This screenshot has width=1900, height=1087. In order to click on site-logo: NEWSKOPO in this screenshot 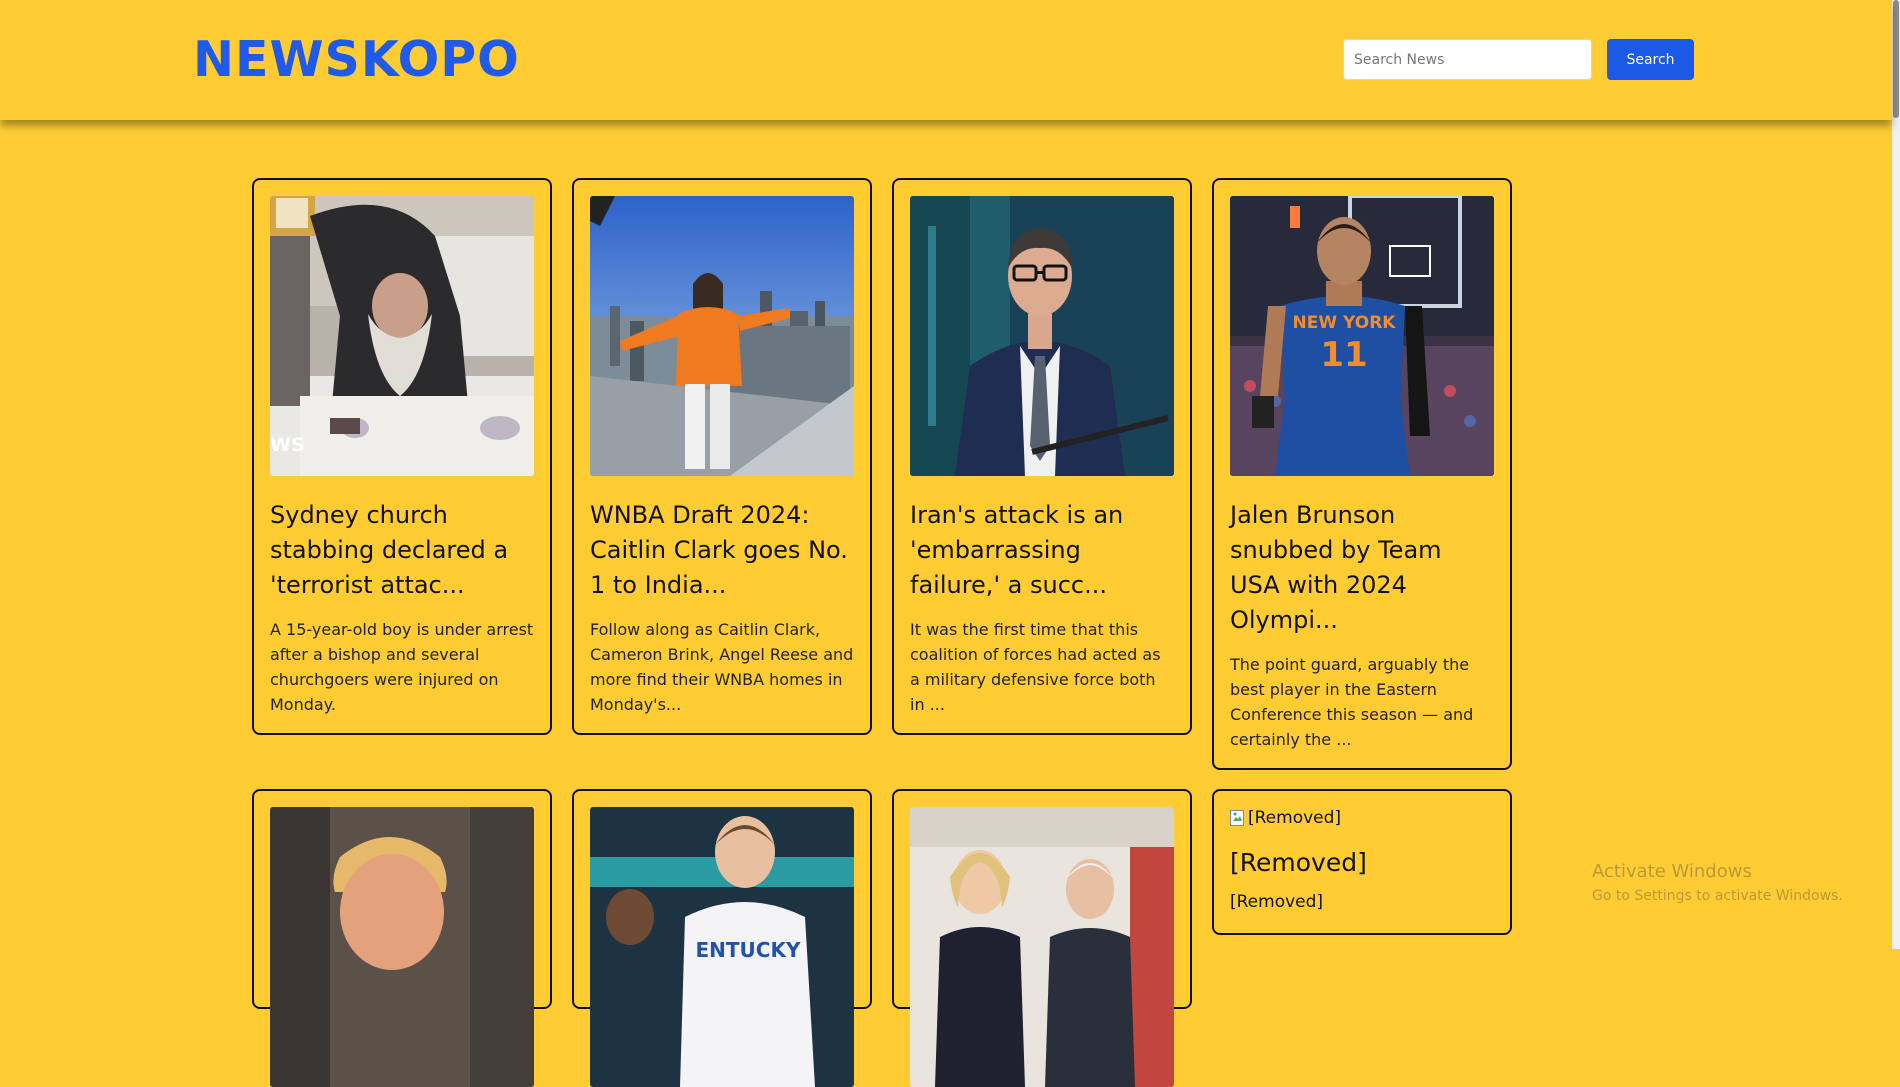, I will do `click(356, 60)`.